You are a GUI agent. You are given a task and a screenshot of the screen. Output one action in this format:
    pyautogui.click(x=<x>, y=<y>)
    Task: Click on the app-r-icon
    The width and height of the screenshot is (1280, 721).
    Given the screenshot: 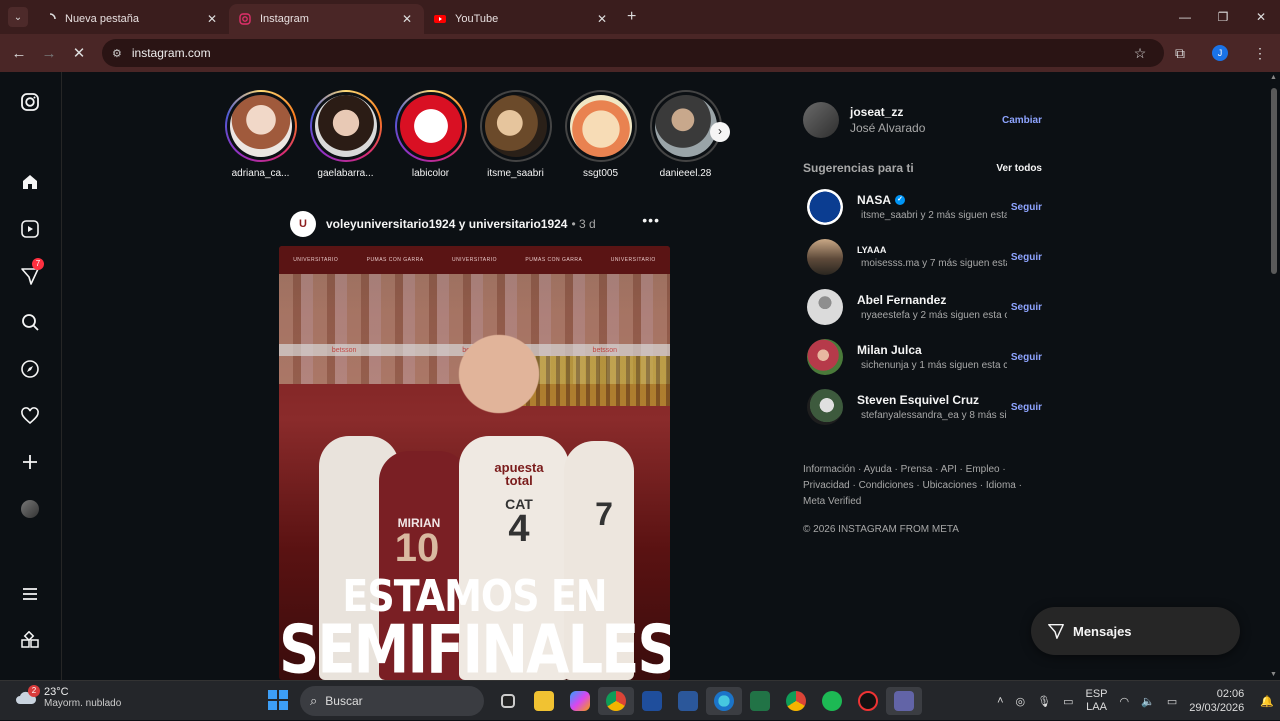 What is the action you would take?
    pyautogui.click(x=652, y=701)
    